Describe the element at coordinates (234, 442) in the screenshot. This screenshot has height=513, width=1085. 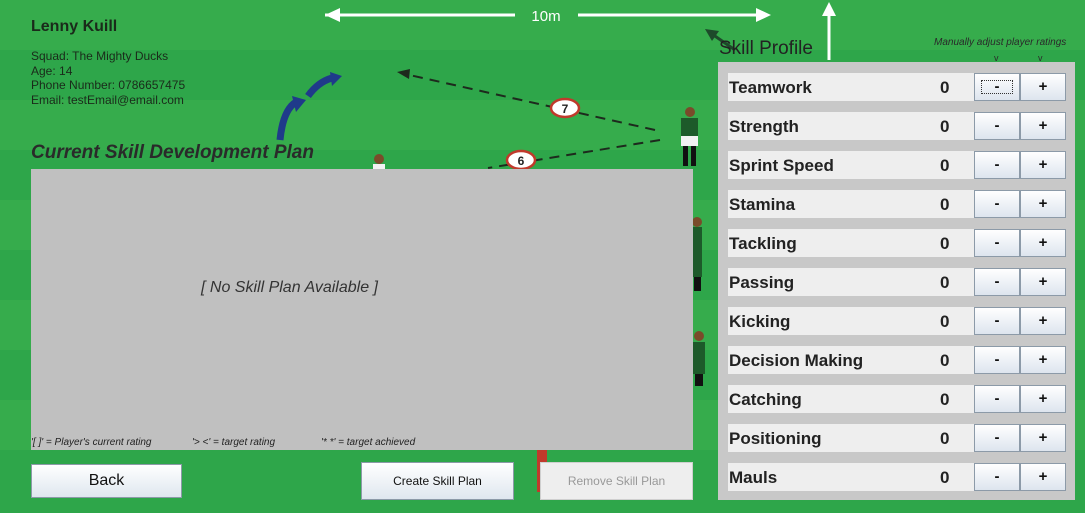
I see `legend-target-rating: '> <' = target rating` at that location.